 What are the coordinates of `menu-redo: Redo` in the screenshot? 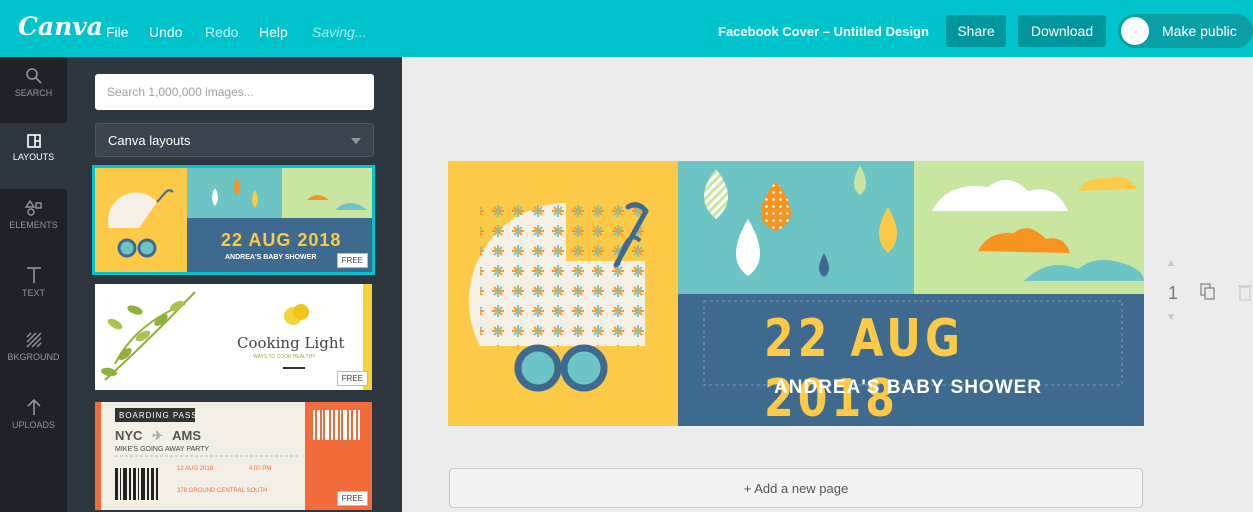 It's located at (221, 32).